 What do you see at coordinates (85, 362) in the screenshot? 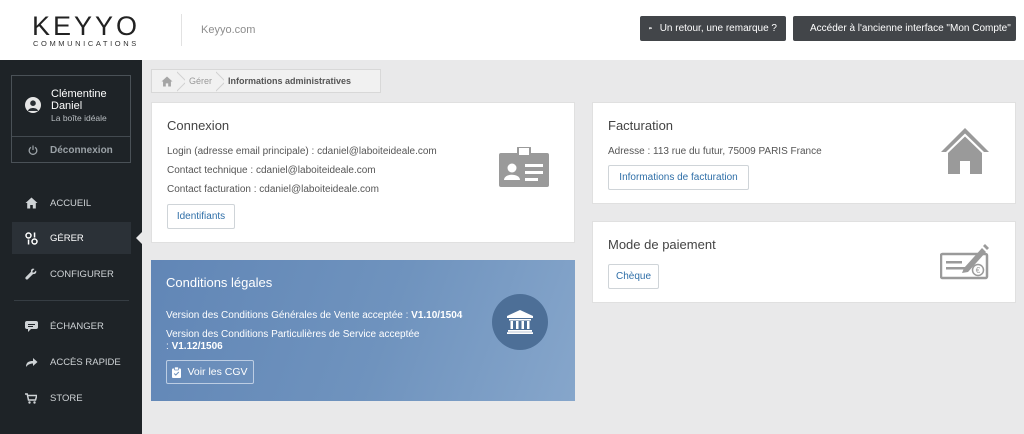
I see `nav-label: ACCÈS RAPIDE` at bounding box center [85, 362].